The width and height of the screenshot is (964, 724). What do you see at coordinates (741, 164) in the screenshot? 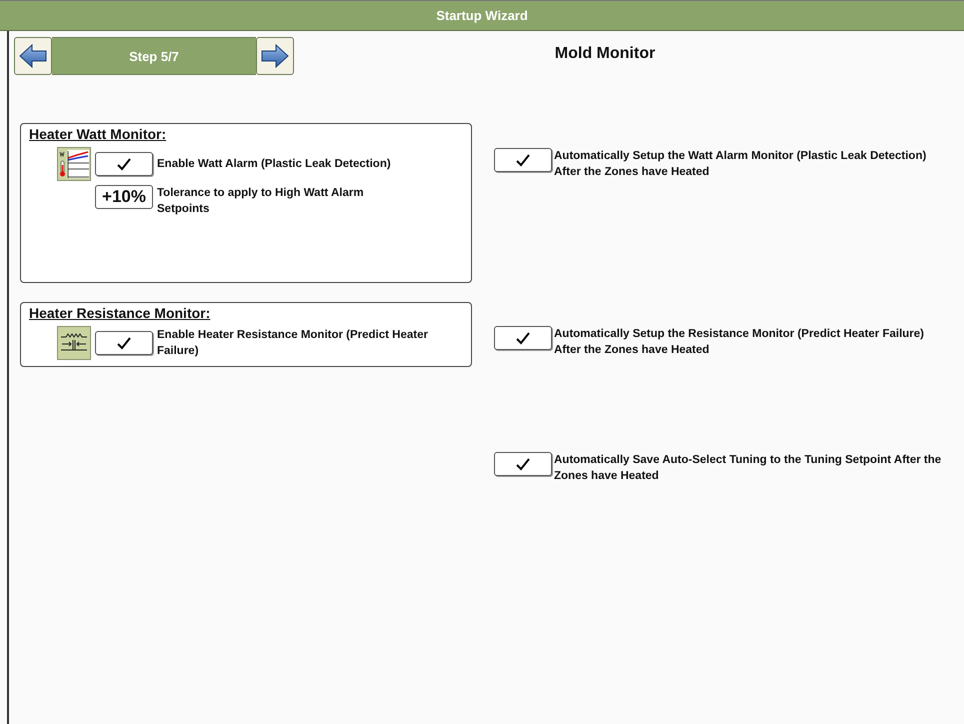
I see `option-label: Automatically Setup the Watt Alarm Monitor (Plastic Leak Detection) After the Zones have Heated` at bounding box center [741, 164].